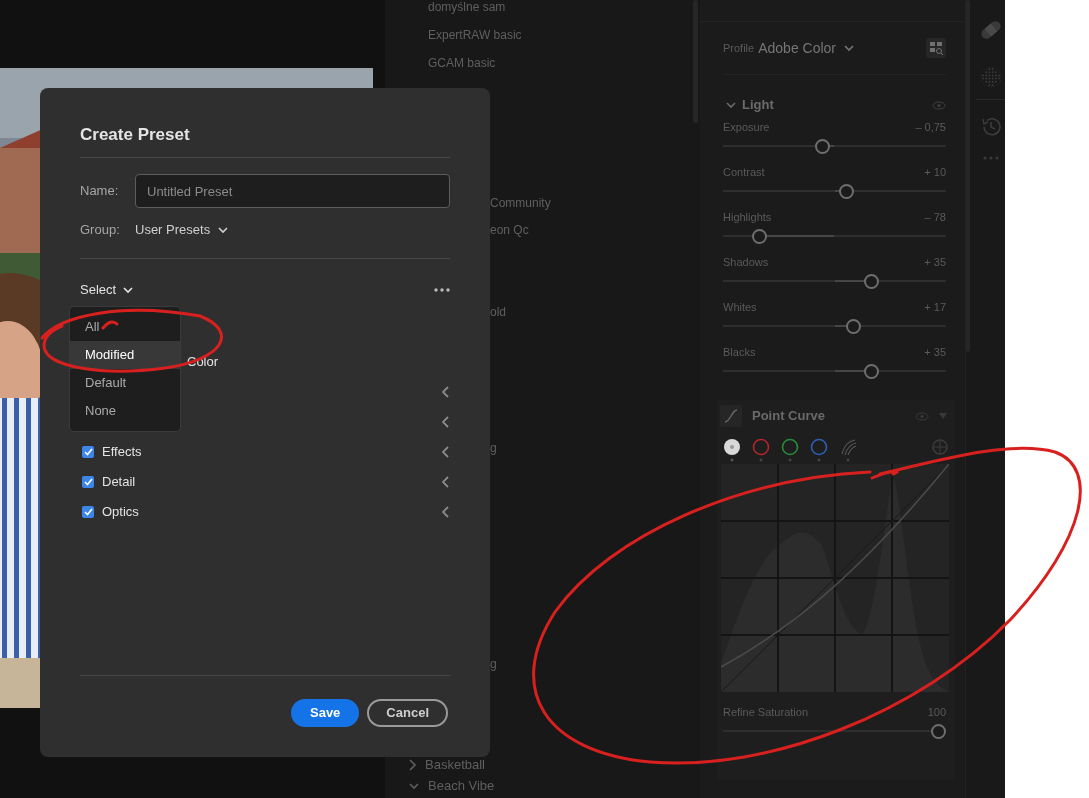  I want to click on preset-group: Beach Vibe, so click(461, 786).